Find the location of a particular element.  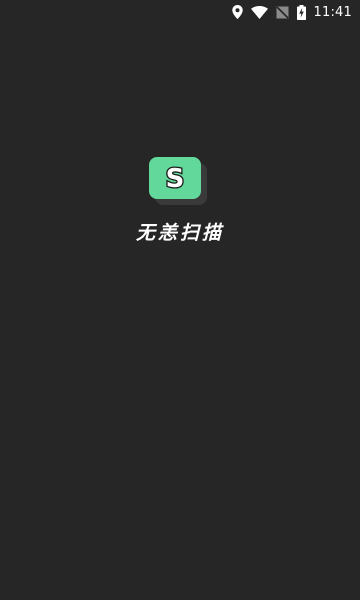

no-sim-icon is located at coordinates (282, 12).